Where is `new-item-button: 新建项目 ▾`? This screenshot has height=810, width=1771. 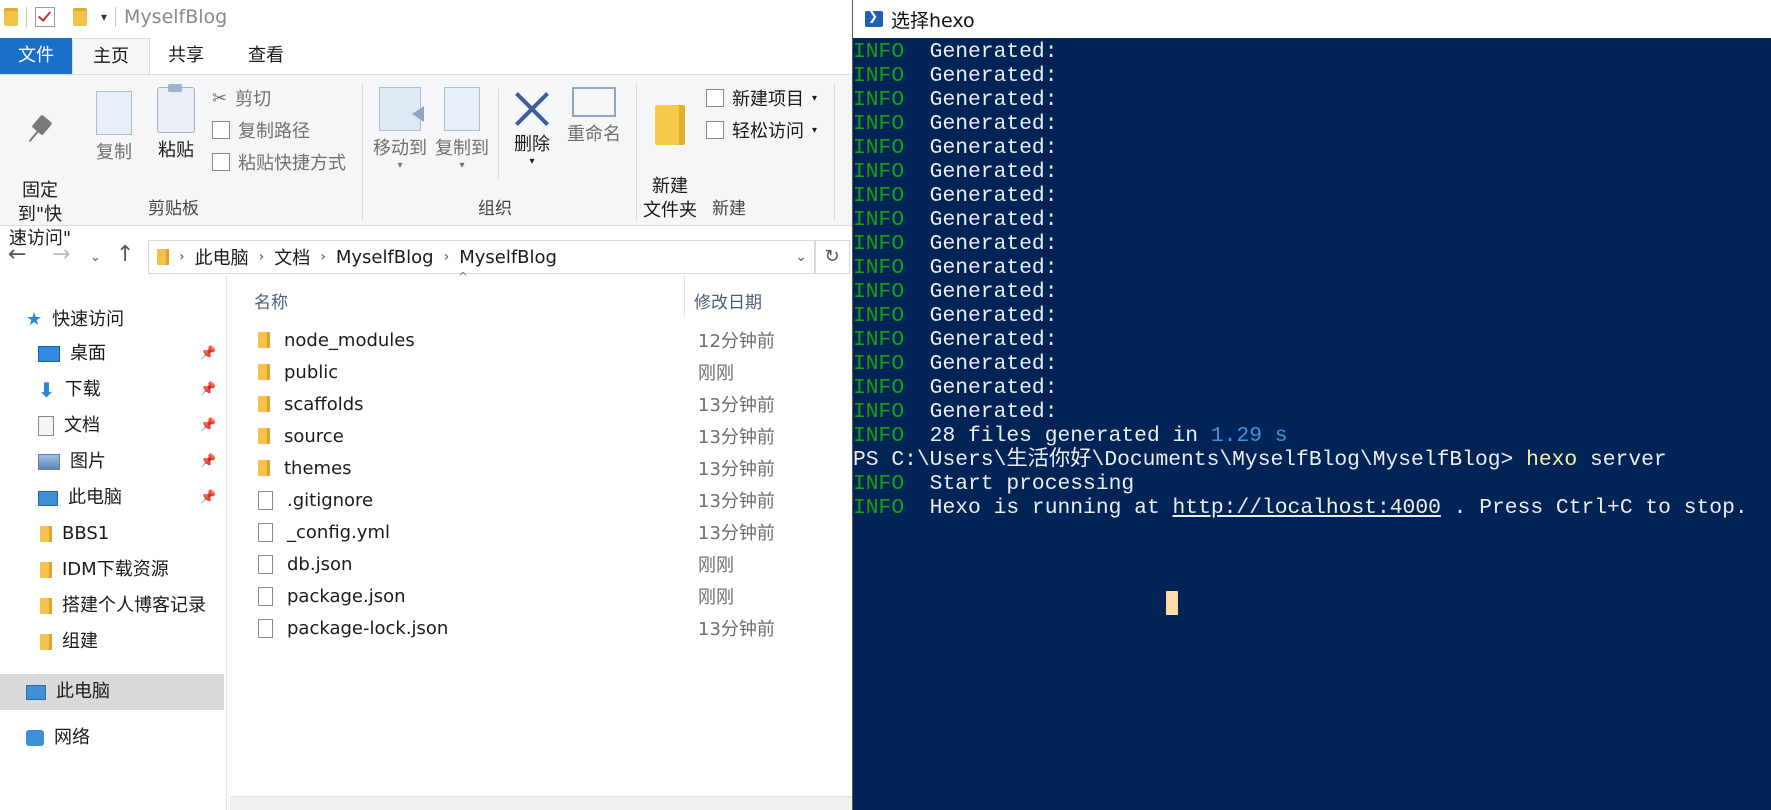 new-item-button: 新建项目 ▾ is located at coordinates (761, 98).